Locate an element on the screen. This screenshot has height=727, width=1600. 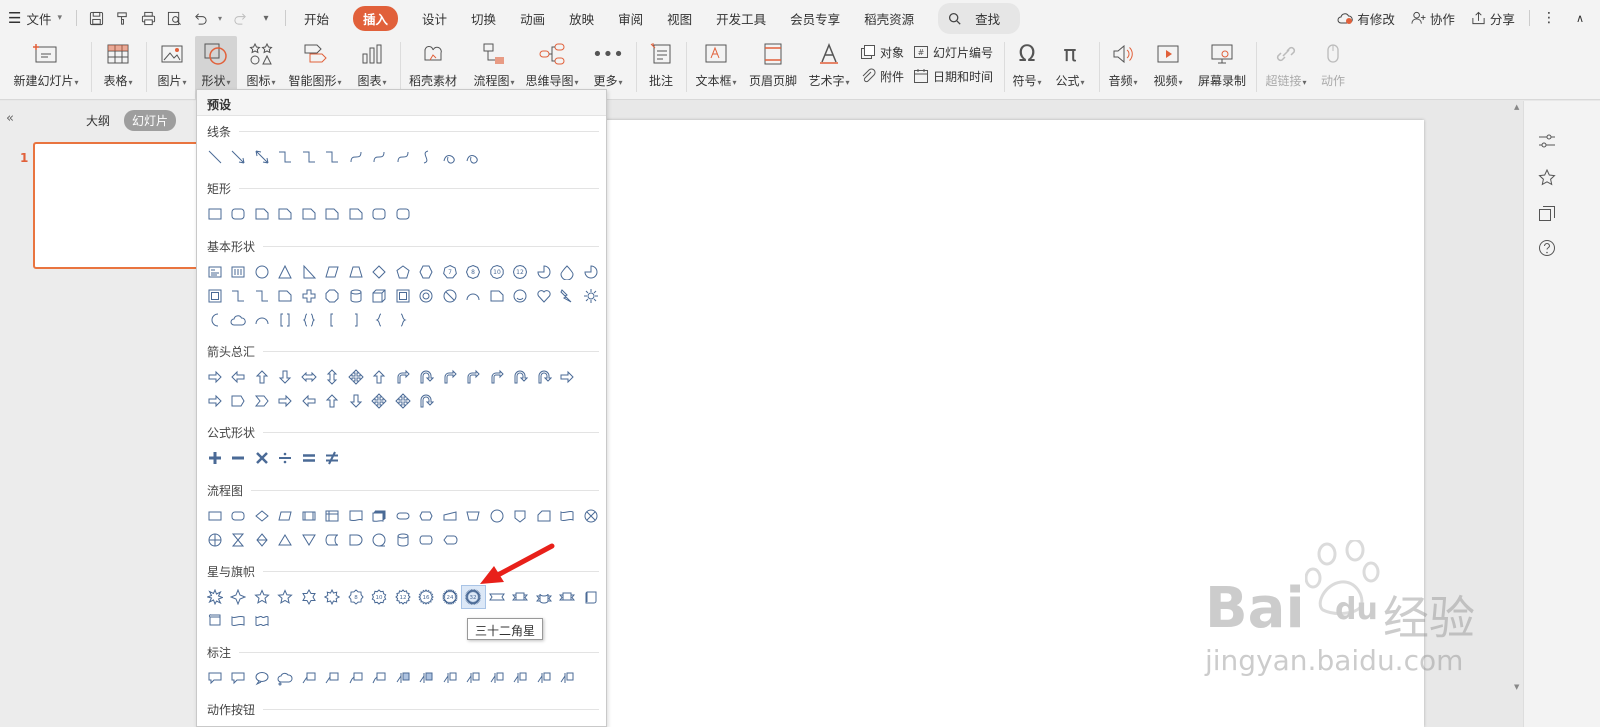
customize-toolbar-icon: ▾ is located at coordinates (266, 18).